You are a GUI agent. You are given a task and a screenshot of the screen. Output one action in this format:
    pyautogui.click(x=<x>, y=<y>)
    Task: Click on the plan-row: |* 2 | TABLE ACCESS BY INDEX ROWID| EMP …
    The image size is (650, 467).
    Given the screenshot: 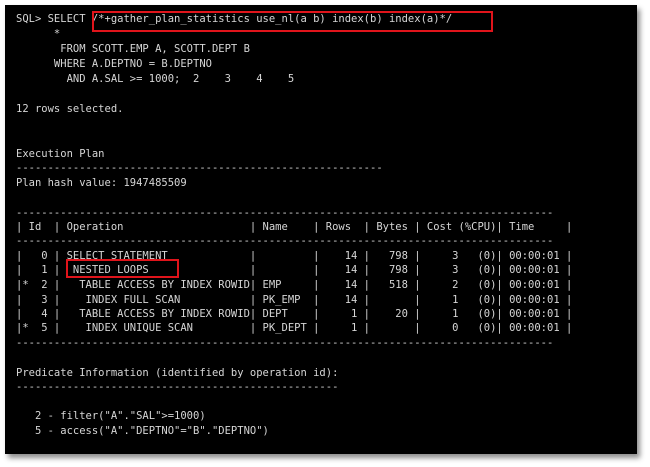 What is the action you would take?
    pyautogui.click(x=294, y=285)
    